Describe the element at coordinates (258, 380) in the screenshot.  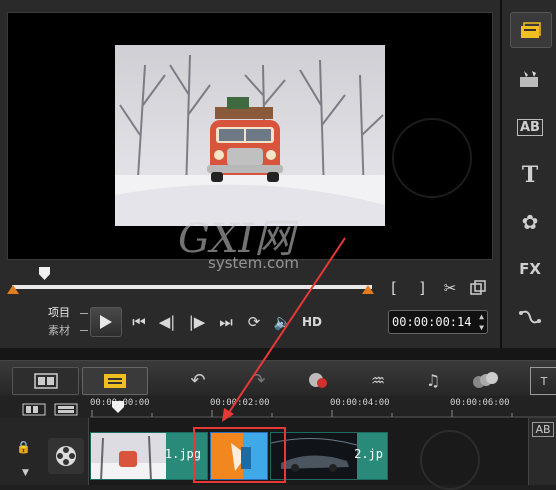
I see `redo-icon: ↷` at that location.